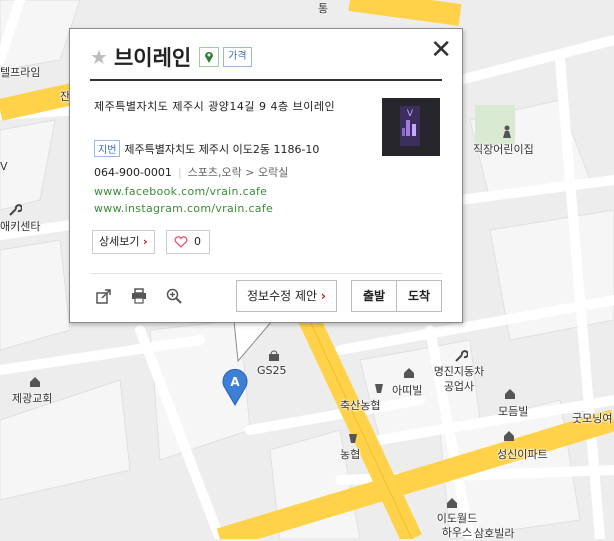  I want to click on jibun-address: 제주특별자치도 제주시 이도2동 1186-10, so click(222, 149).